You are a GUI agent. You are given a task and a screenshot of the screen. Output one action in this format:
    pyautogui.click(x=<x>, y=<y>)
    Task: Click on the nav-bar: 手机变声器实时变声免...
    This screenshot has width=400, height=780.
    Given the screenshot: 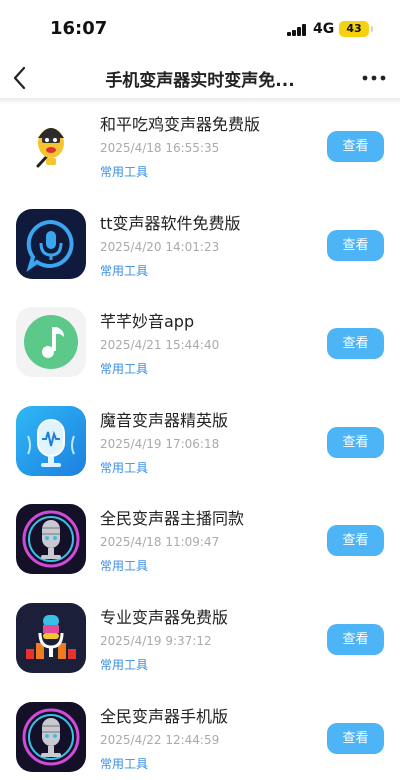 What is the action you would take?
    pyautogui.click(x=200, y=78)
    